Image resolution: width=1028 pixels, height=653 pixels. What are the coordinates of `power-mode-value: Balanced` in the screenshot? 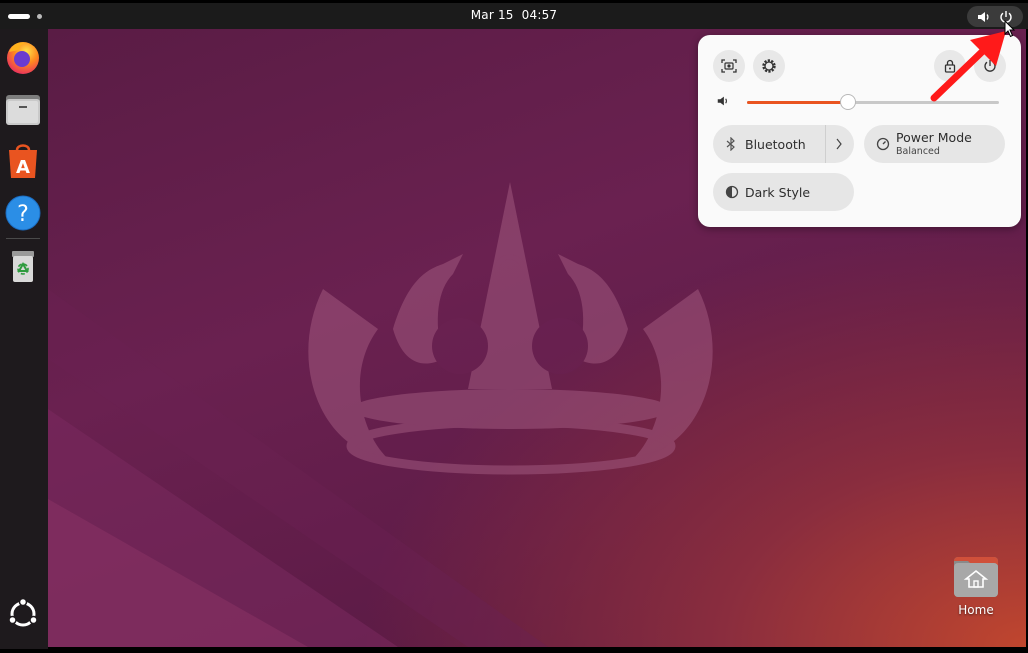 It's located at (918, 151).